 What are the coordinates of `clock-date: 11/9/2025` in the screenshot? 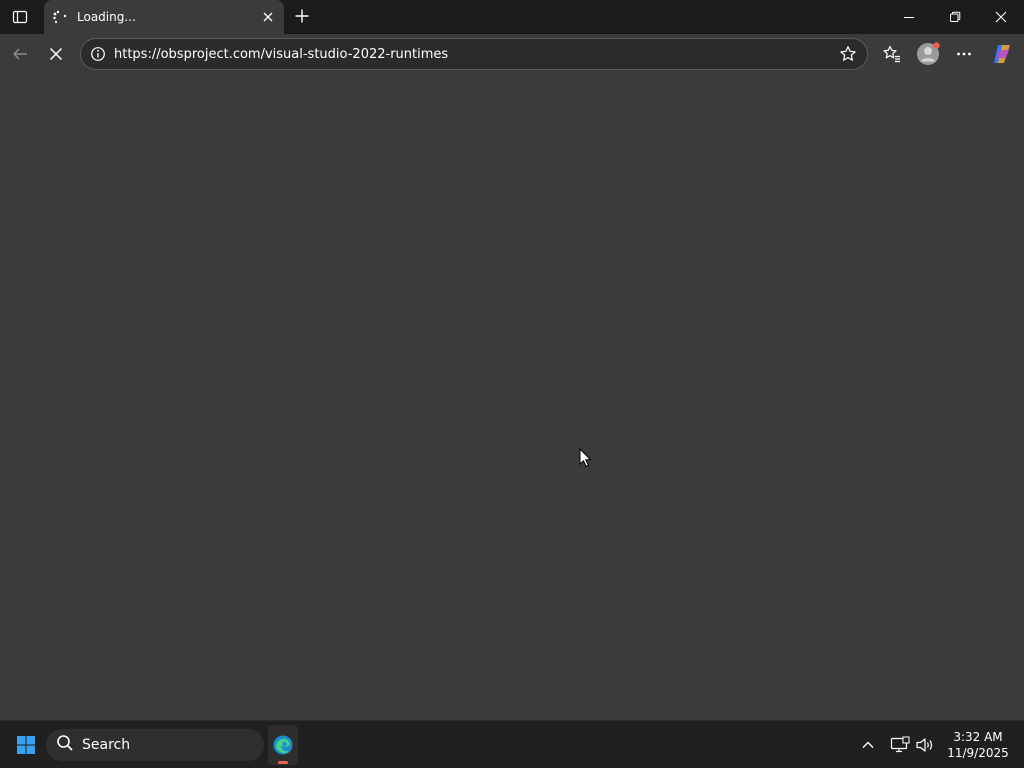 It's located at (978, 753).